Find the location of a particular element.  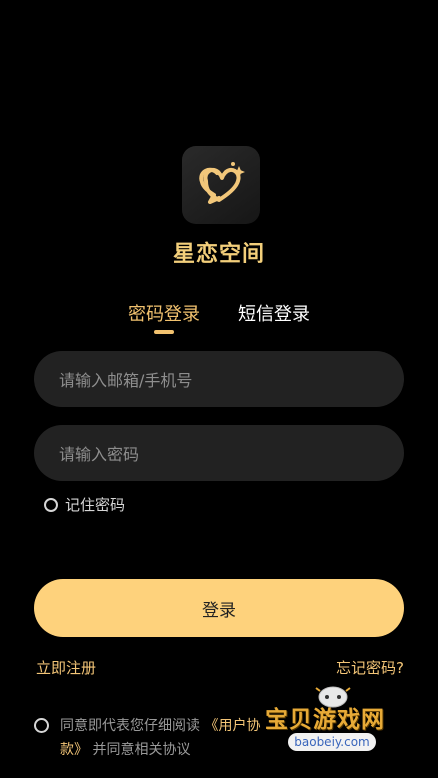

watermark-title: 宝贝游戏网 is located at coordinates (325, 720).